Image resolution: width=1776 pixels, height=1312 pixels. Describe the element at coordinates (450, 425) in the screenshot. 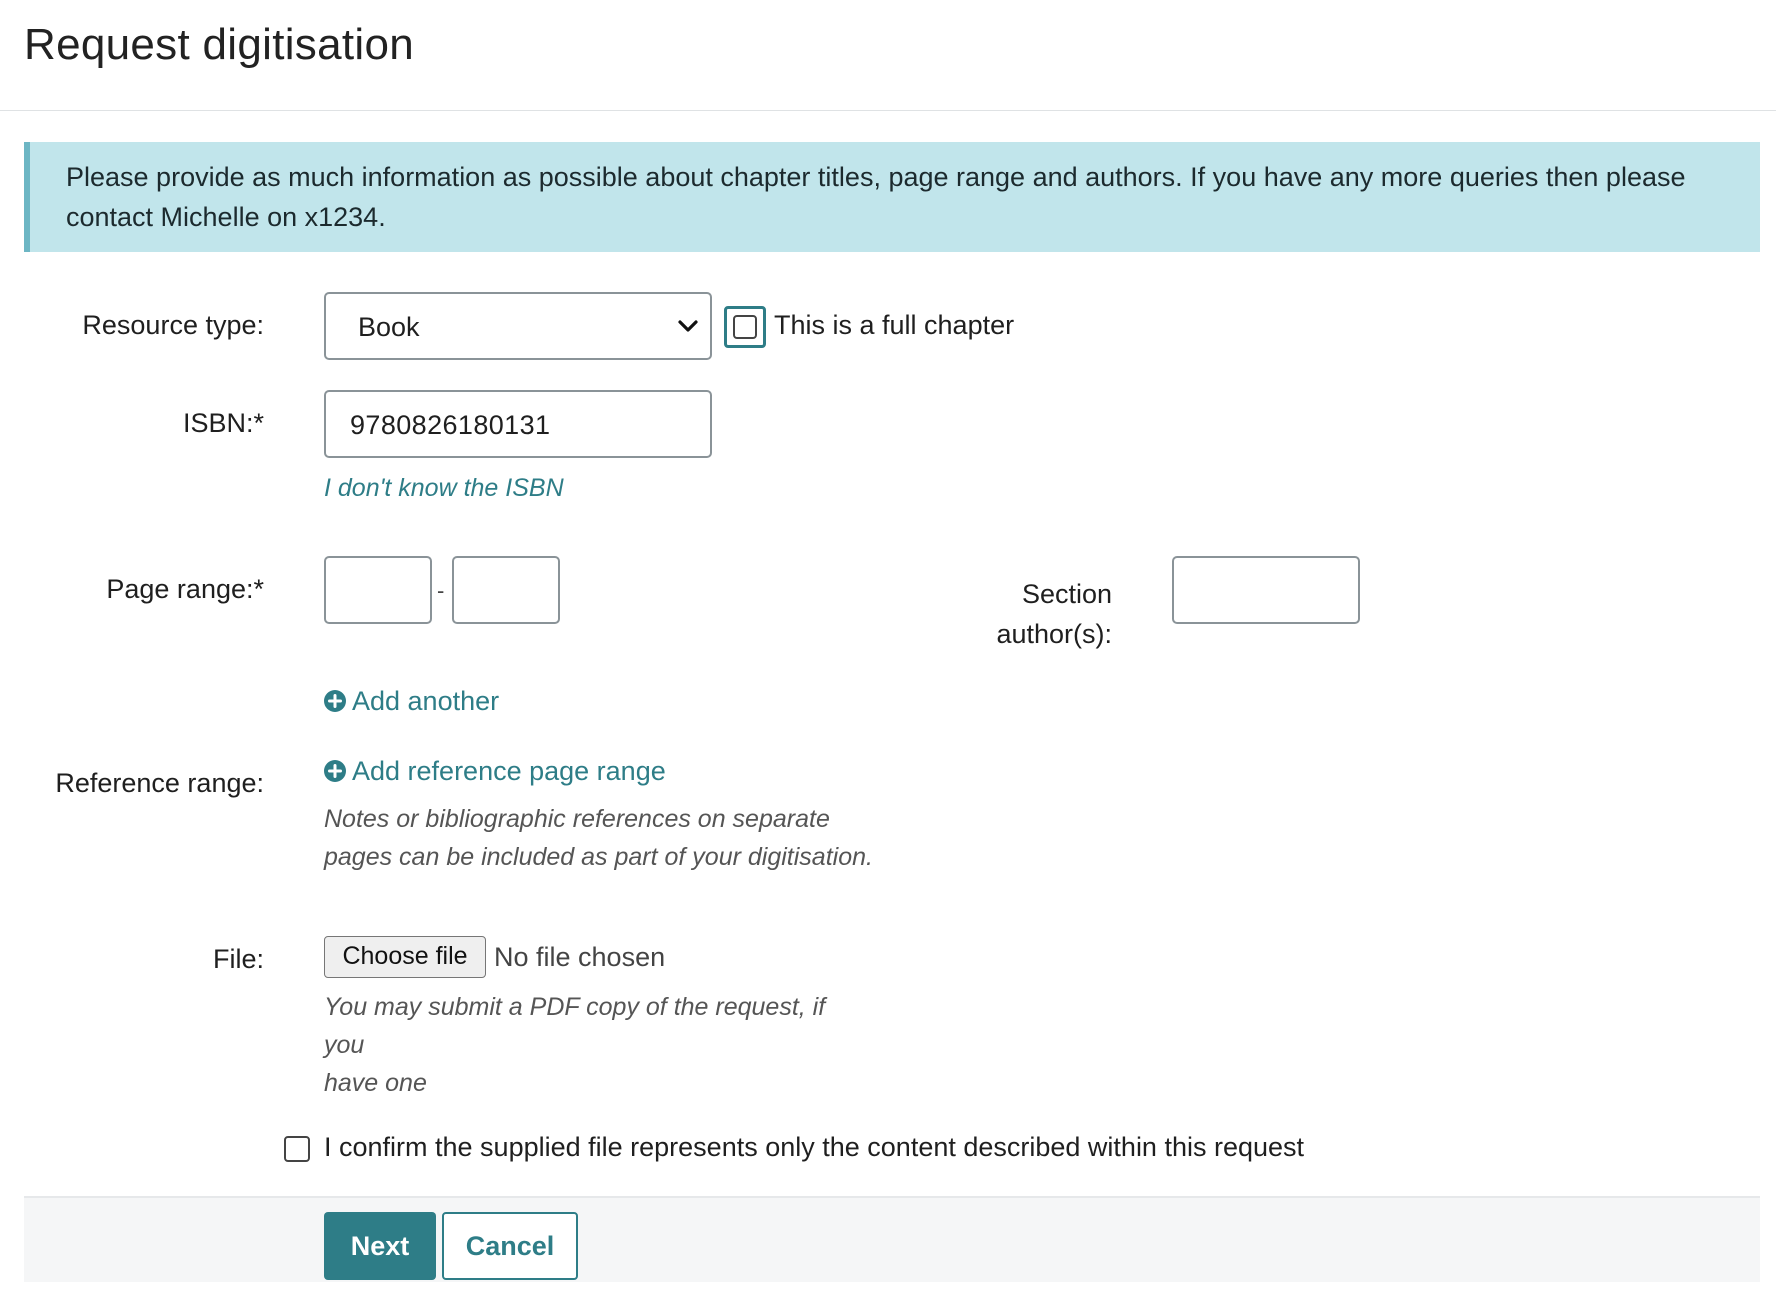

I see `isbn-value: 9780826180131` at that location.